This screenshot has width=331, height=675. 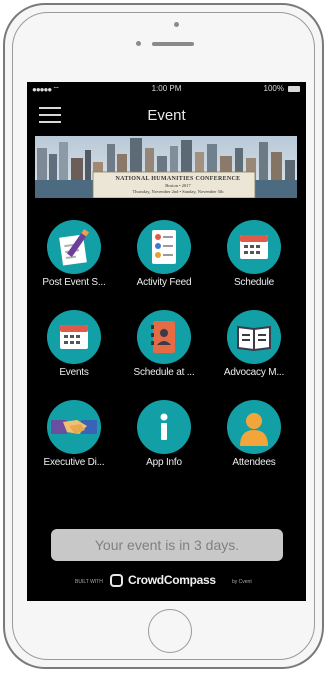 I want to click on activity-feed-icon, so click(x=164, y=247).